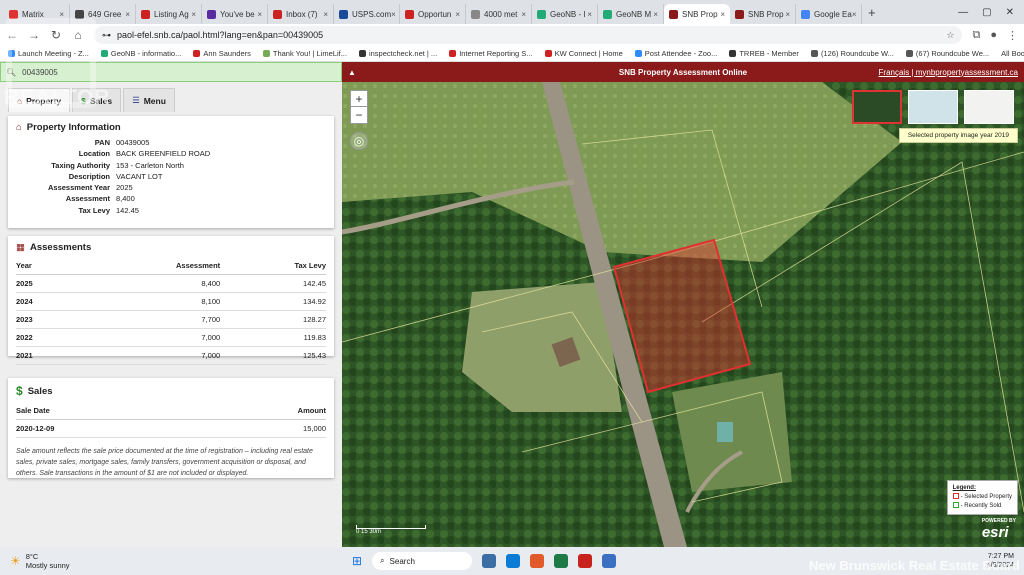 The width and height of the screenshot is (1024, 575). Describe the element at coordinates (359, 141) in the screenshot. I see `locate-icon: ◎` at that location.